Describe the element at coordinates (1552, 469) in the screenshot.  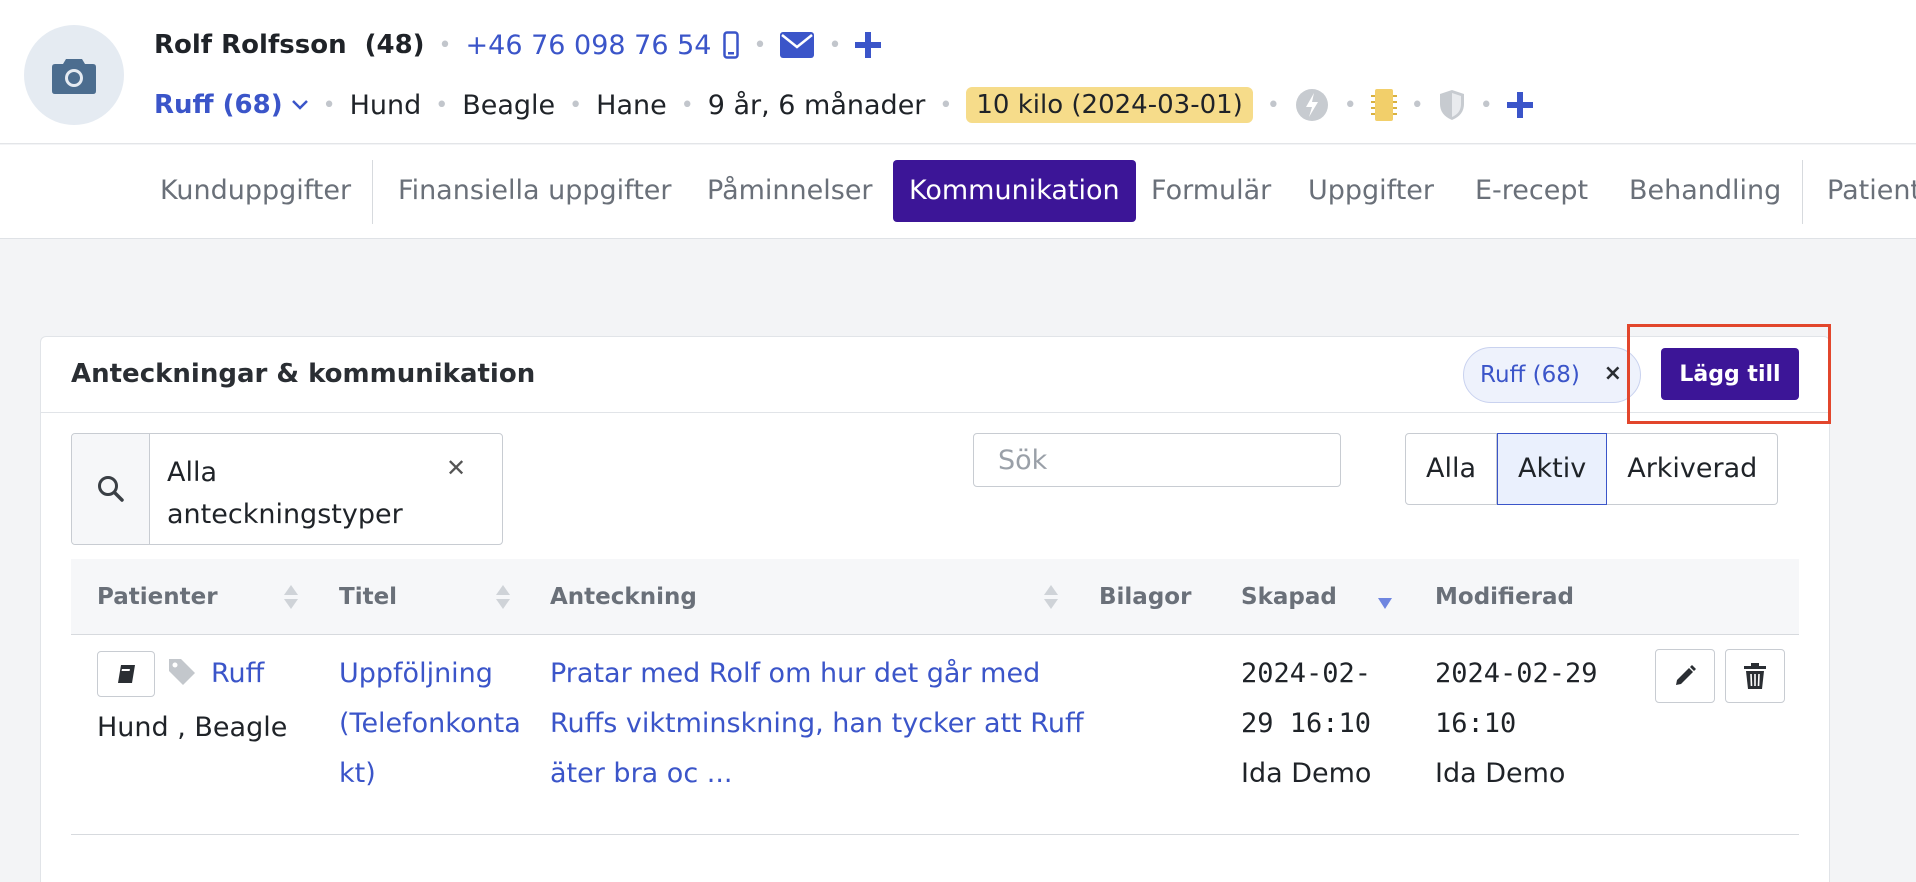
I see `status-active-button: Aktiv` at that location.